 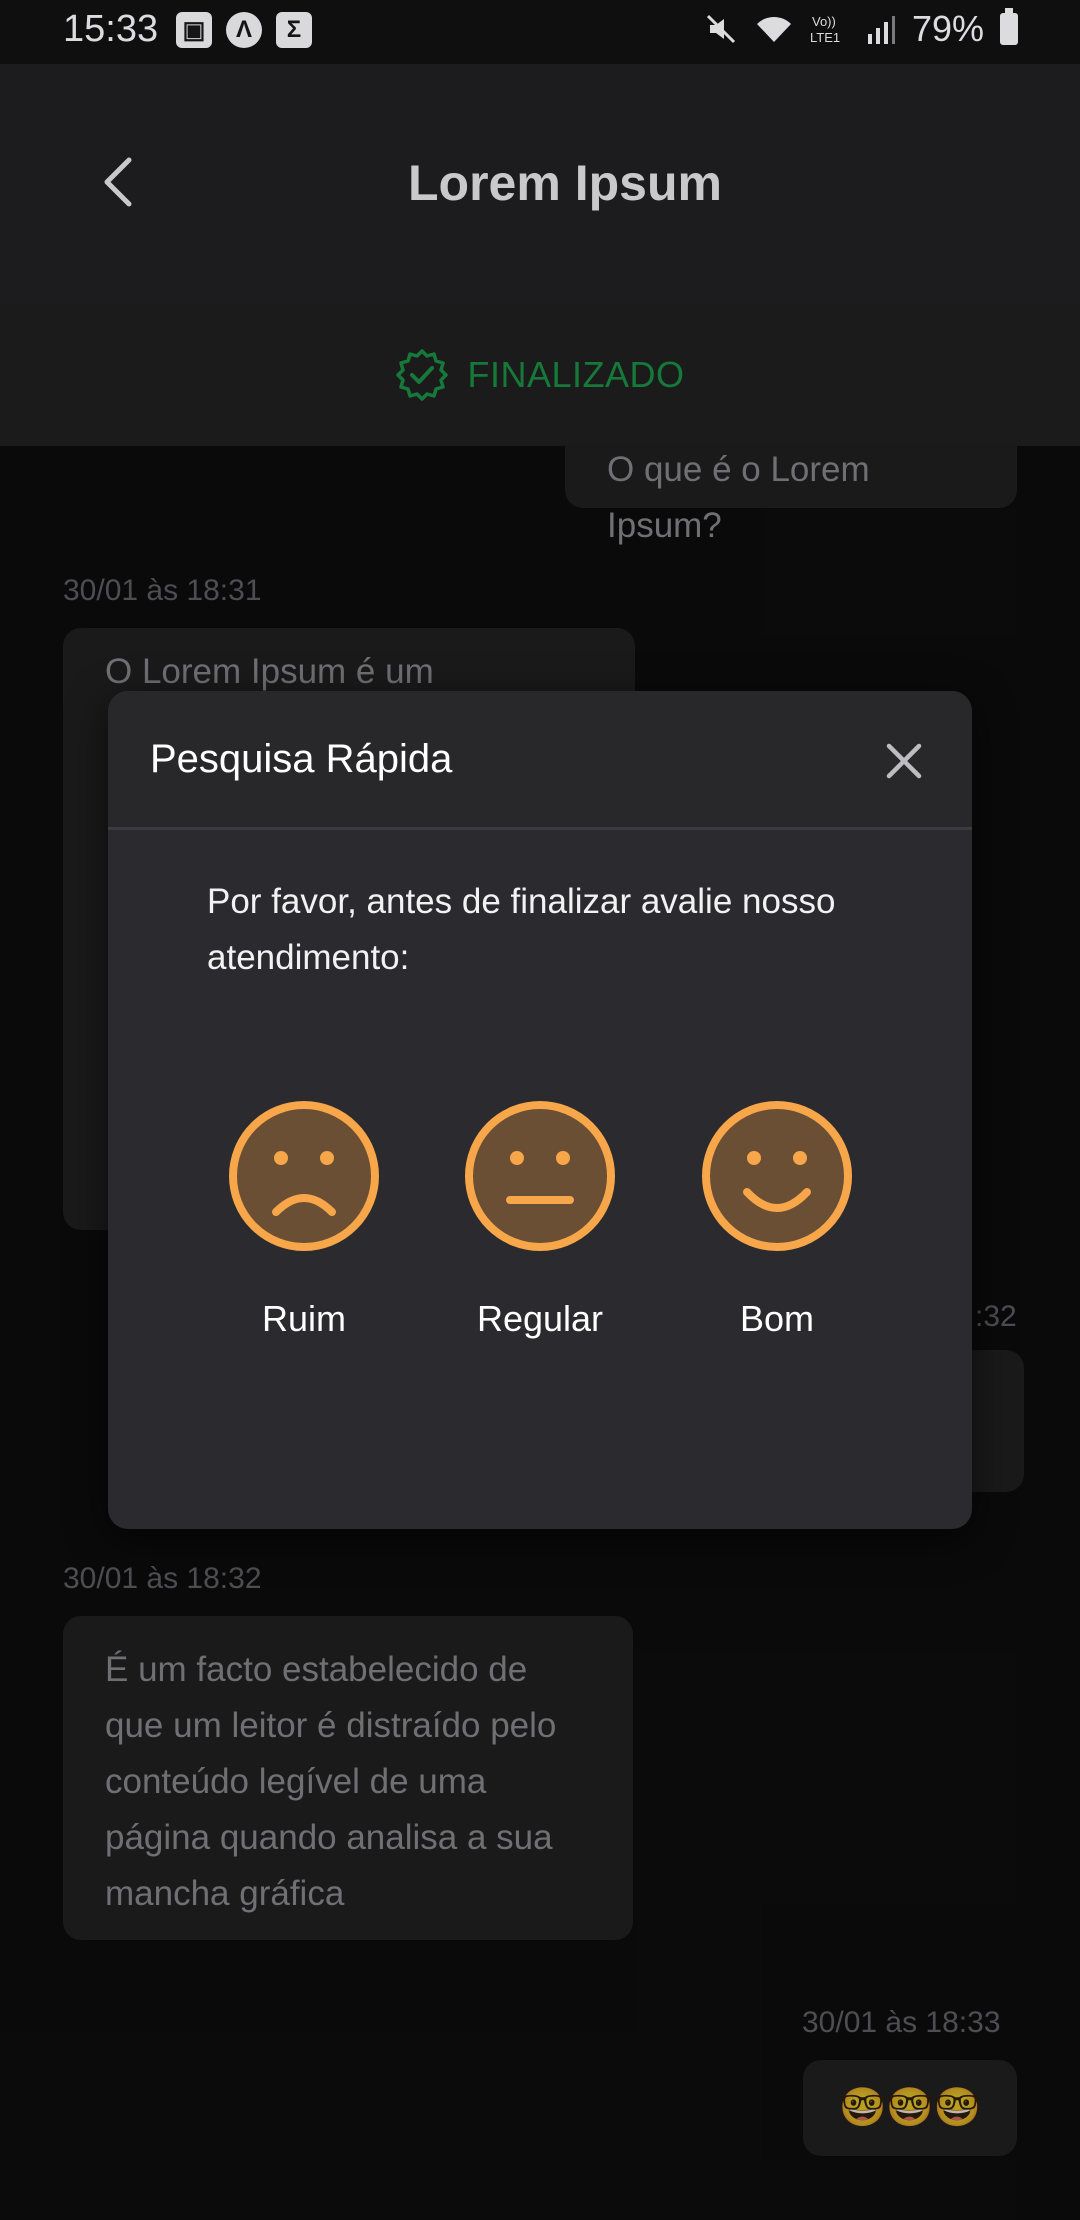 I want to click on page-title: Lorem Ipsum, so click(x=565, y=183).